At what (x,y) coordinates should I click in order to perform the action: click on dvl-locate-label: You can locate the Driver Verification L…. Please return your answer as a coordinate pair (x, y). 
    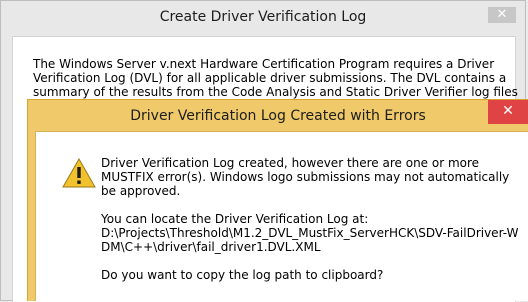
    Looking at the image, I should click on (235, 219).